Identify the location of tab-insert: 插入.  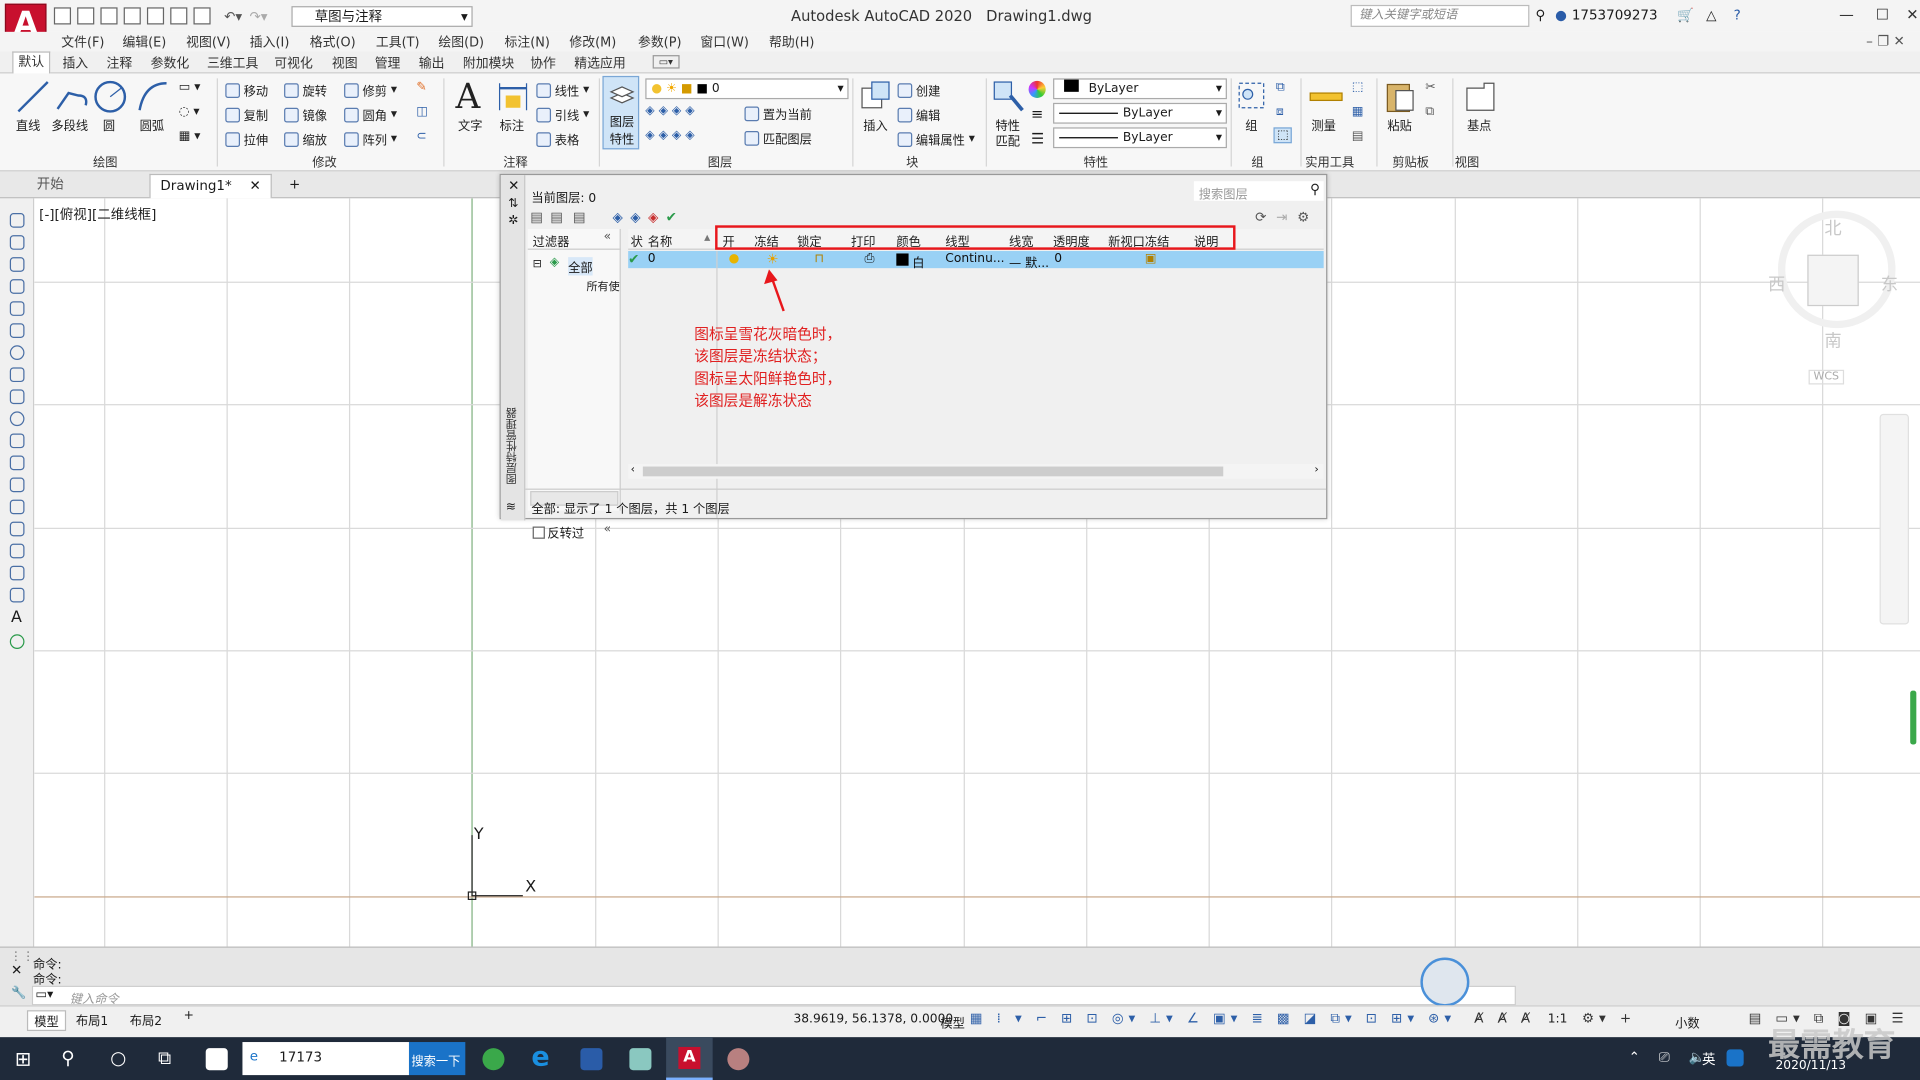
(75, 63).